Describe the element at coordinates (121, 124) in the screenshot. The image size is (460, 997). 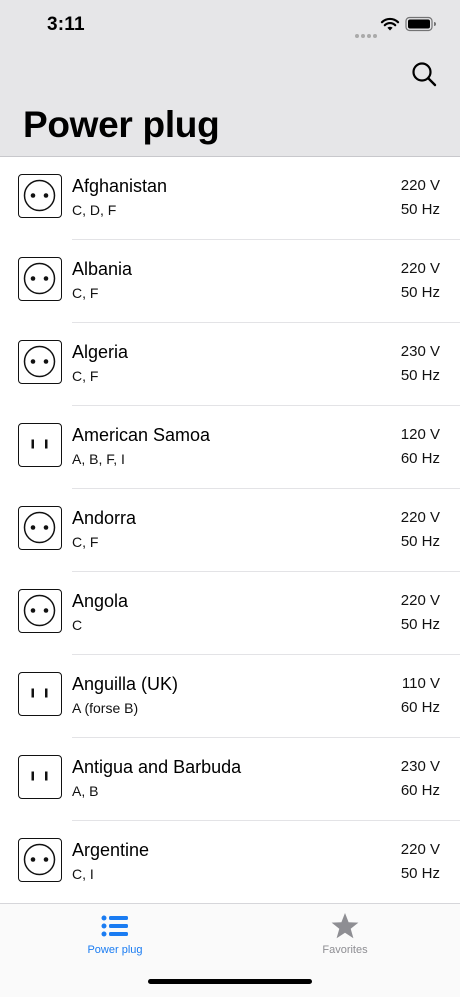
I see `page-title: Power plug` at that location.